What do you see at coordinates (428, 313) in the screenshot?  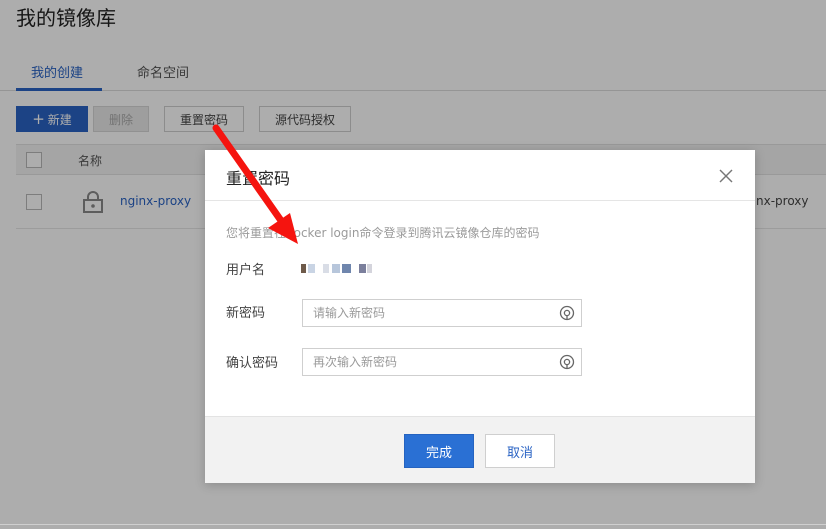 I see `new-password-input` at bounding box center [428, 313].